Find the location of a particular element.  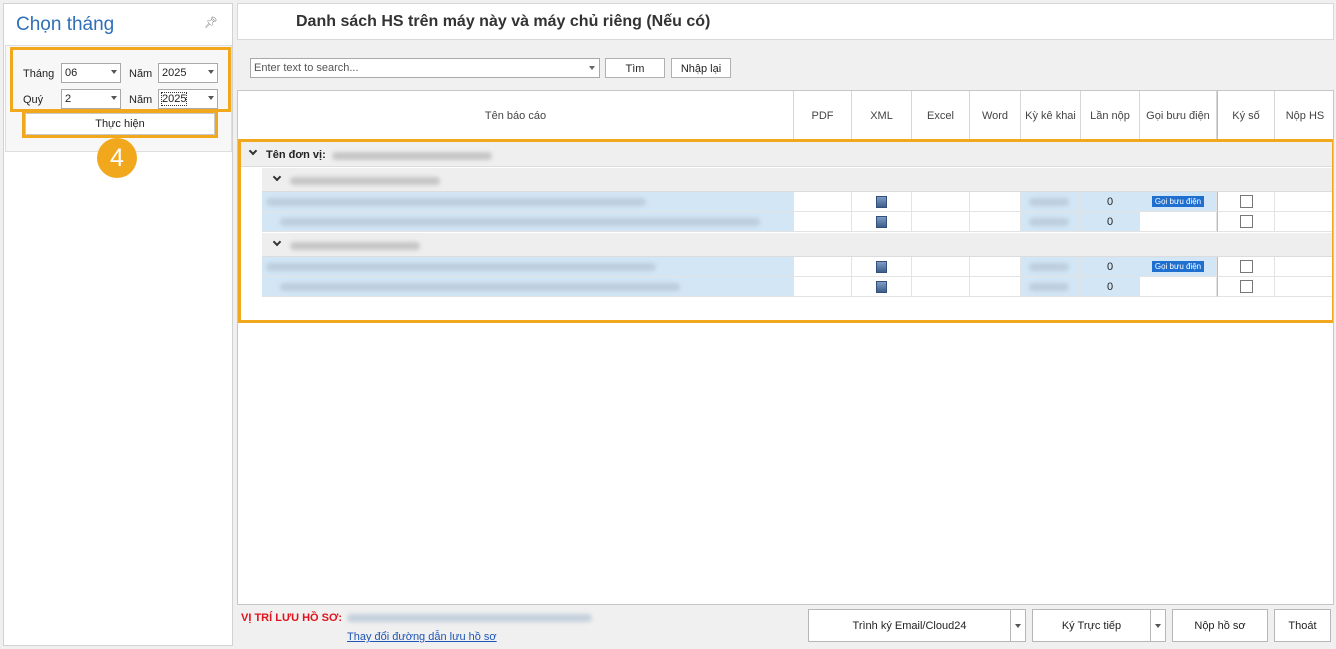

save-path-redacted is located at coordinates (469, 618).